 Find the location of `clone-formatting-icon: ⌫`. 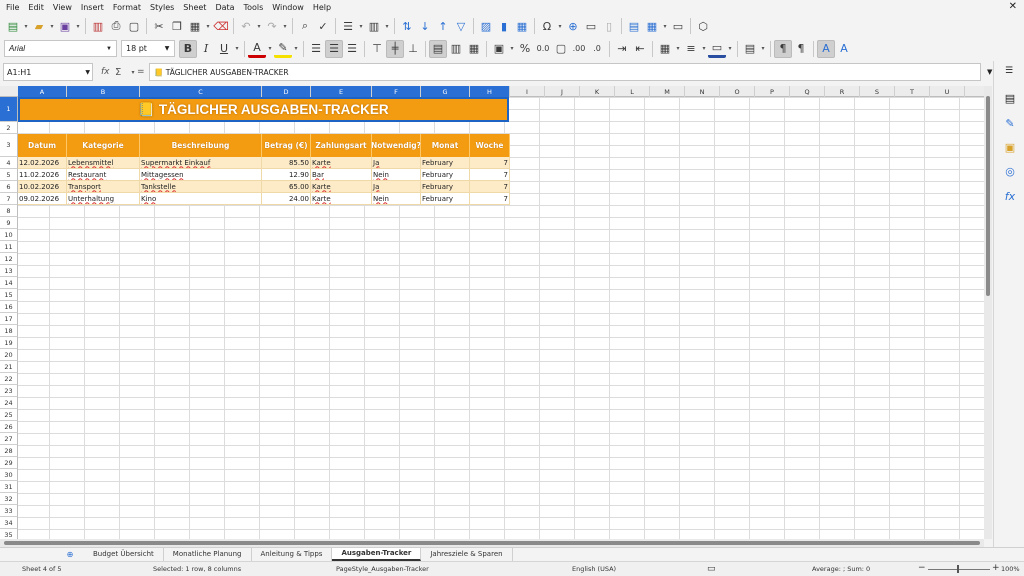

clone-formatting-icon: ⌫ is located at coordinates (221, 26).